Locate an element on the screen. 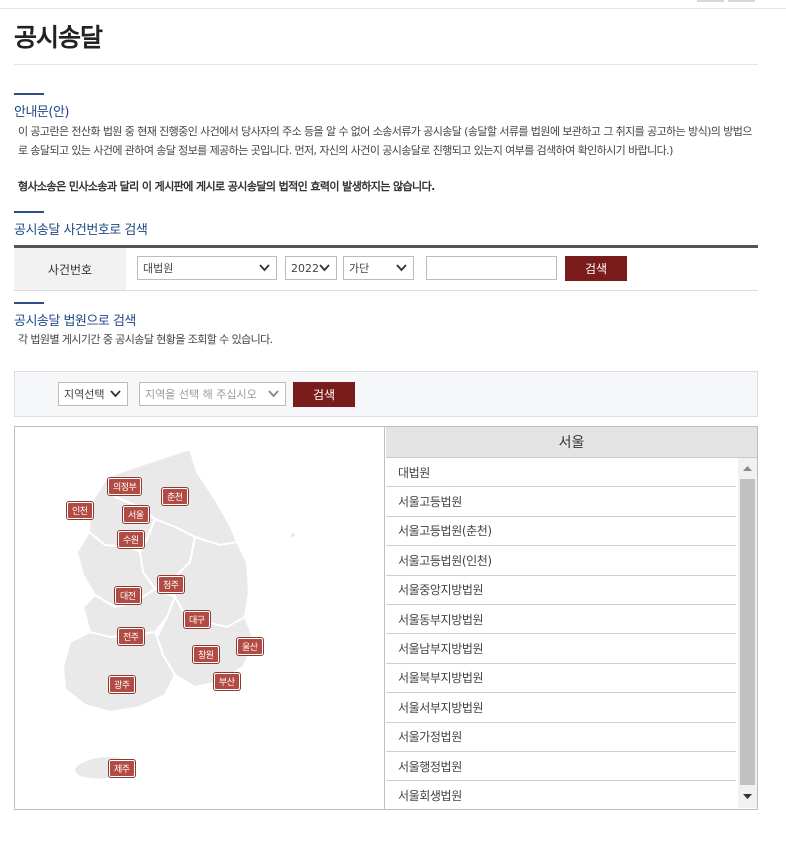 The image size is (786, 842). notice-title: 안내문(안) is located at coordinates (41, 112).